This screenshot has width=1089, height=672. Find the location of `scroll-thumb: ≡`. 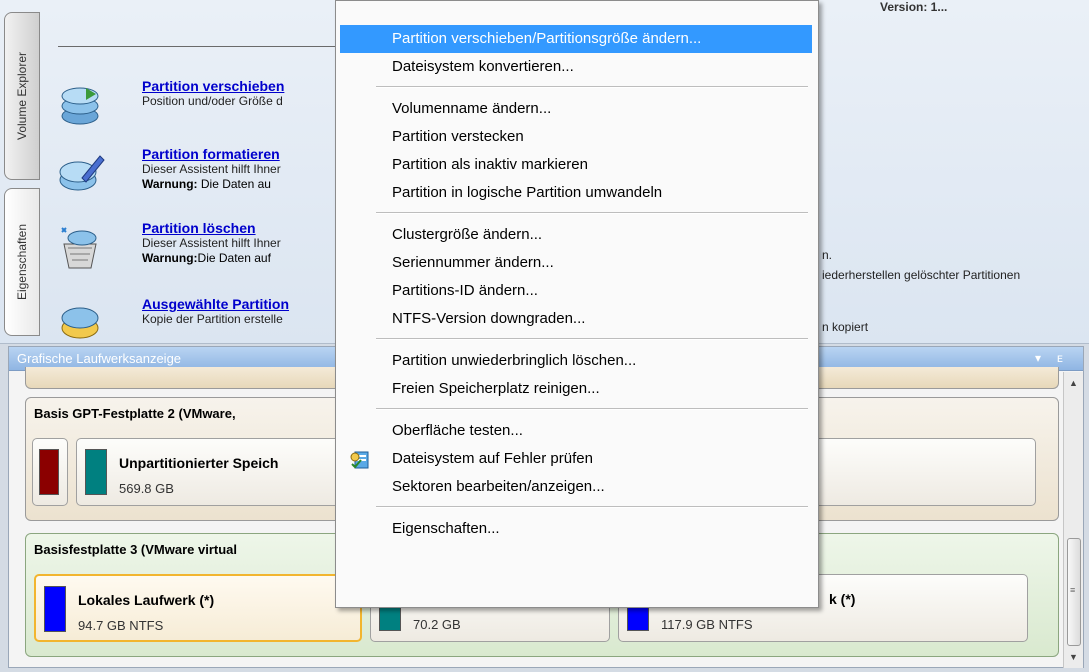

scroll-thumb: ≡ is located at coordinates (1074, 592).